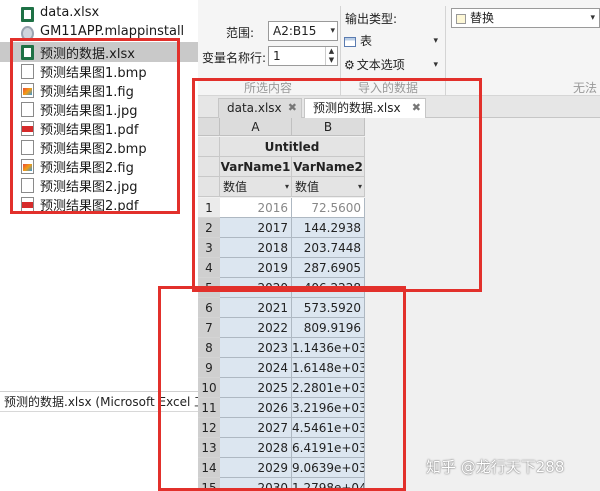  What do you see at coordinates (256, 228) in the screenshot?
I see `cell-year: 2017` at bounding box center [256, 228].